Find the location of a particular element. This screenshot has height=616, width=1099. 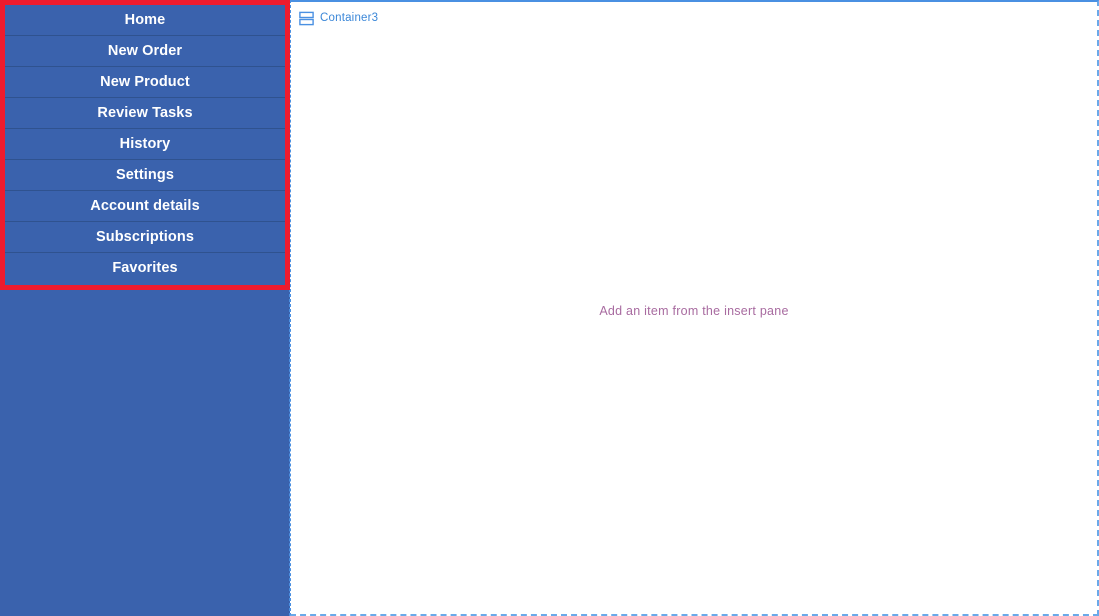

sidebar-item-settings: Settings is located at coordinates (145, 175).